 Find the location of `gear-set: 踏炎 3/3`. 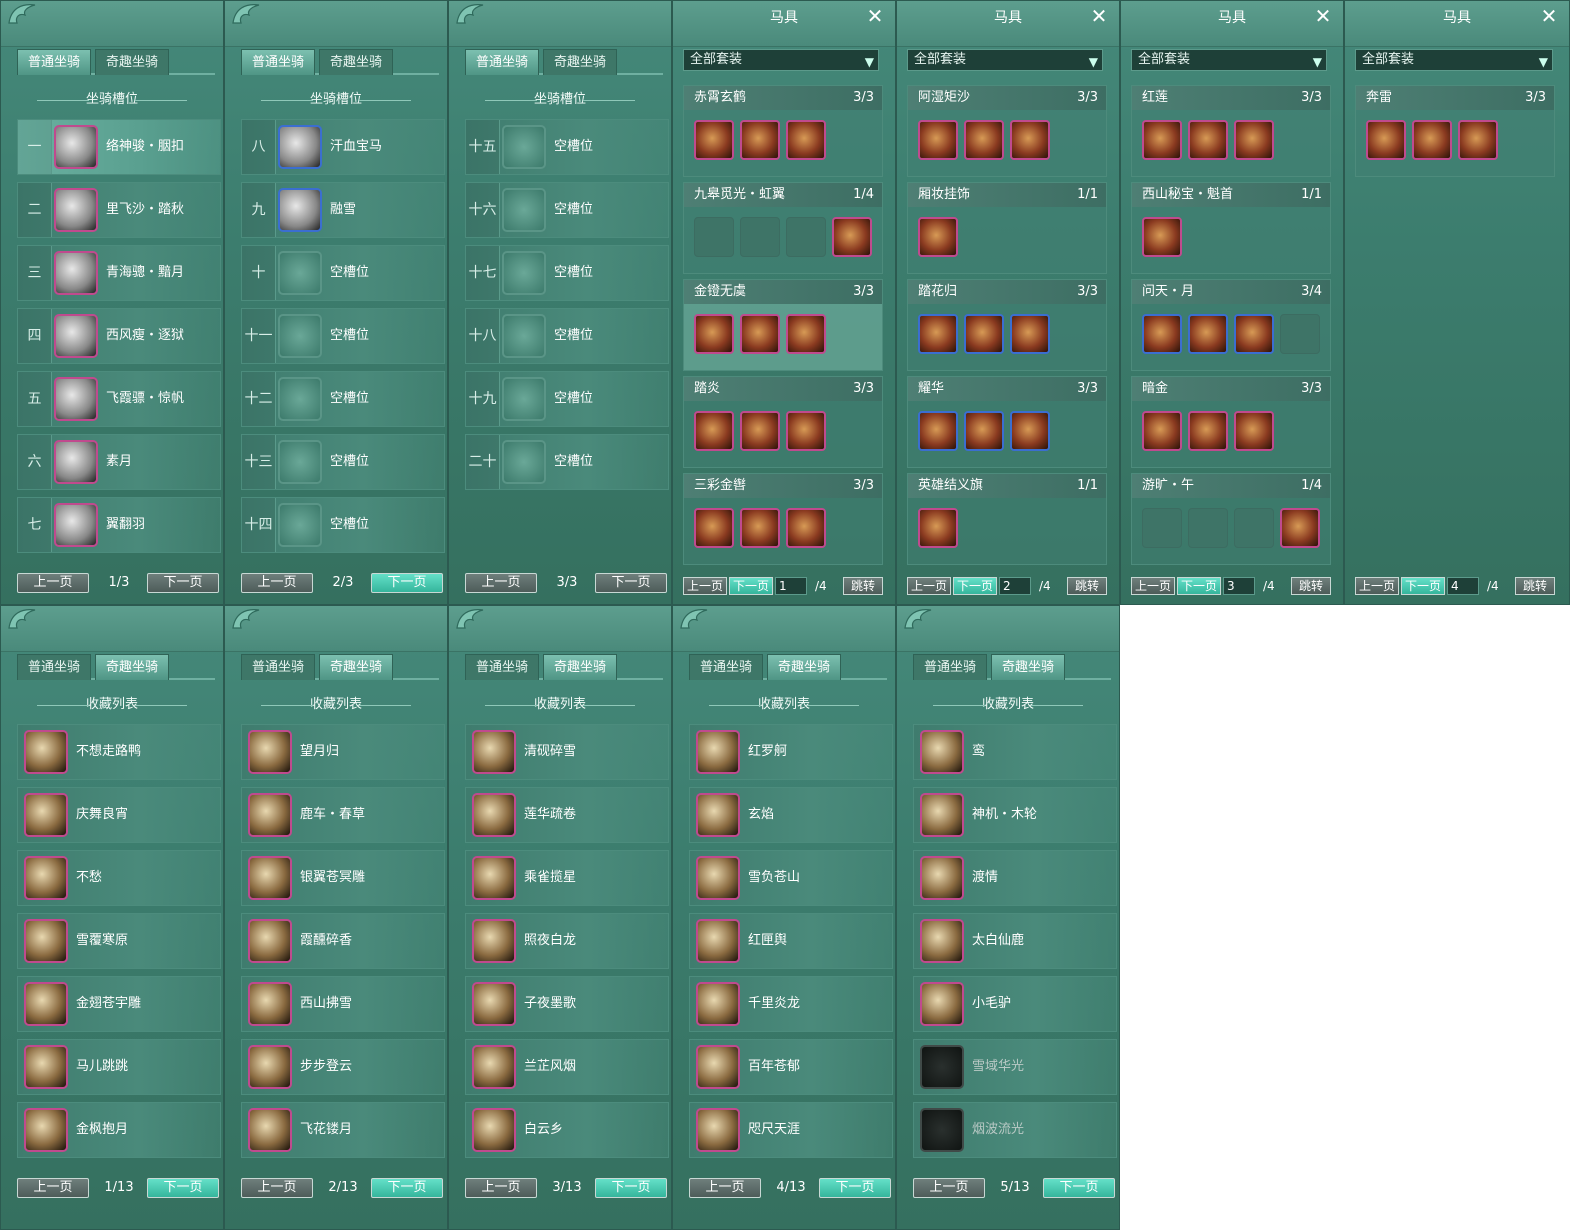

gear-set: 踏炎 3/3 is located at coordinates (783, 422).